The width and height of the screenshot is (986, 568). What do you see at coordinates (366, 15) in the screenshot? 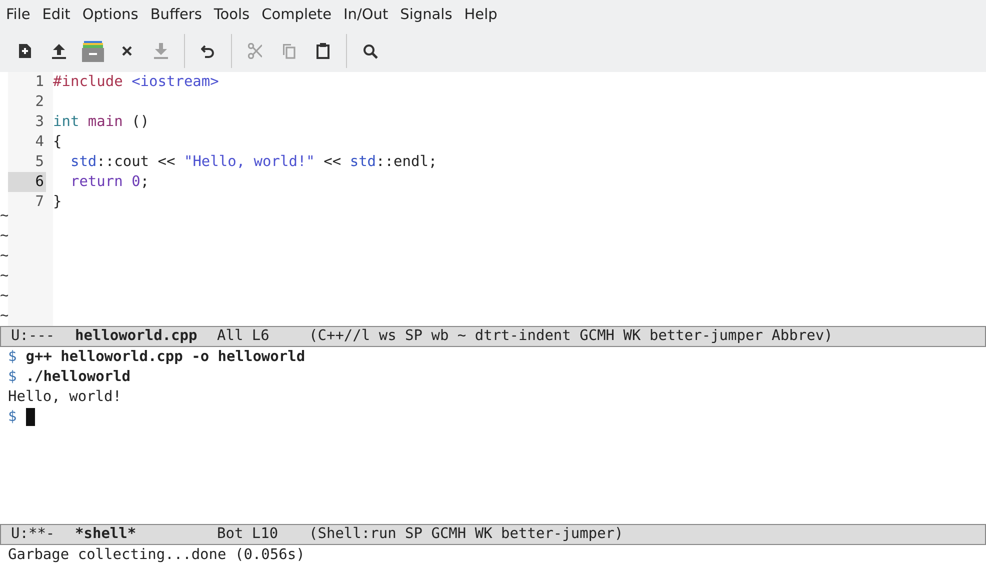
I see `menu-item: In/Out` at bounding box center [366, 15].